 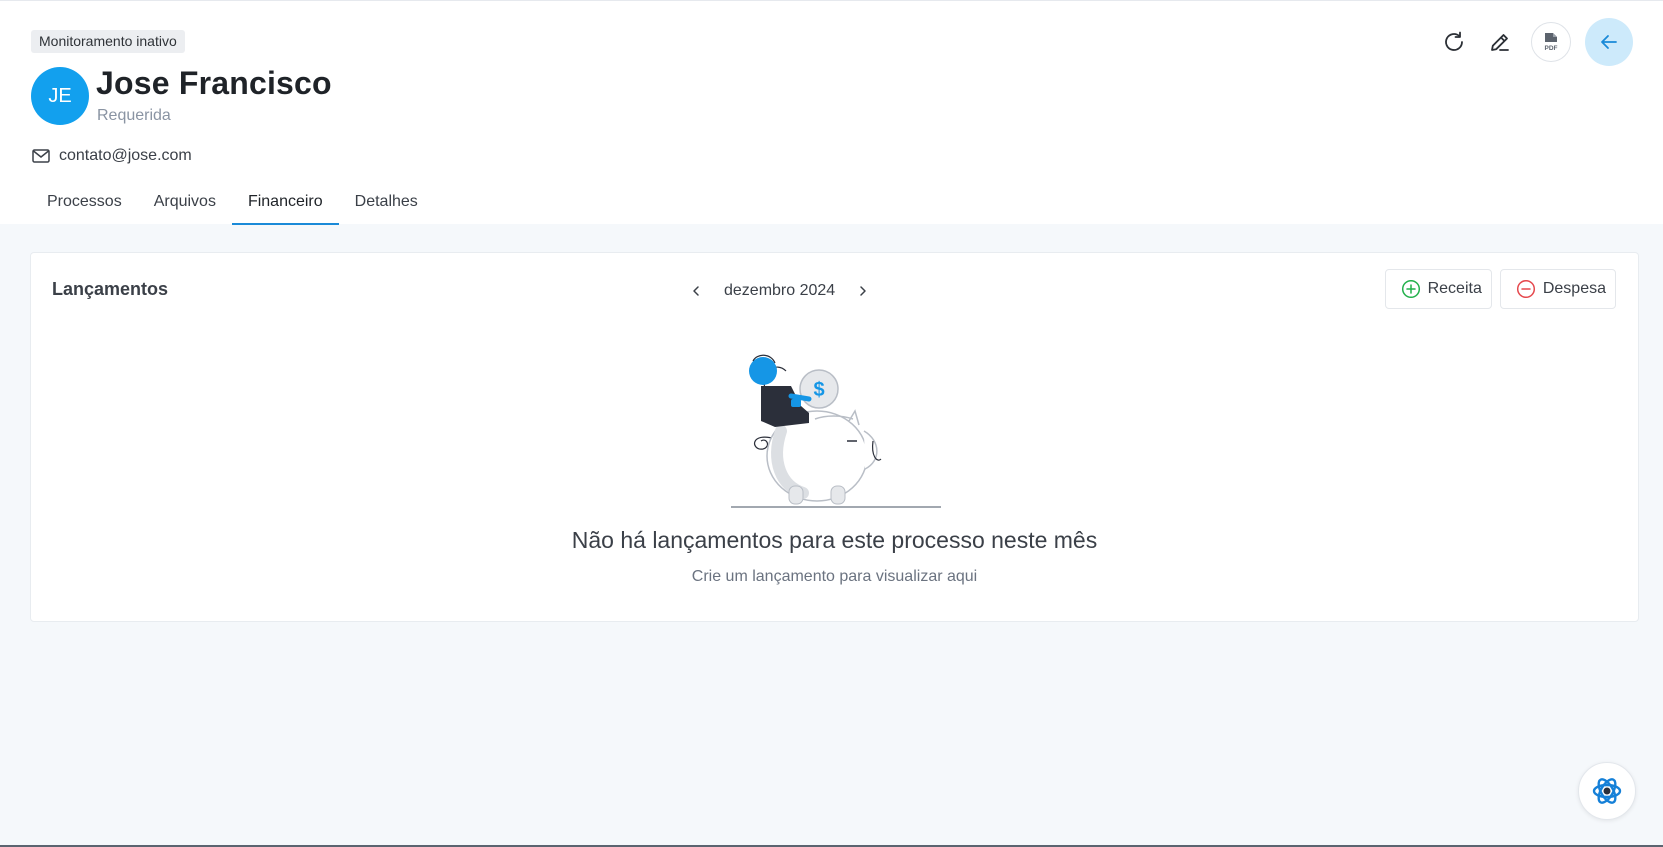 What do you see at coordinates (84, 201) in the screenshot?
I see `tab-label: Processos` at bounding box center [84, 201].